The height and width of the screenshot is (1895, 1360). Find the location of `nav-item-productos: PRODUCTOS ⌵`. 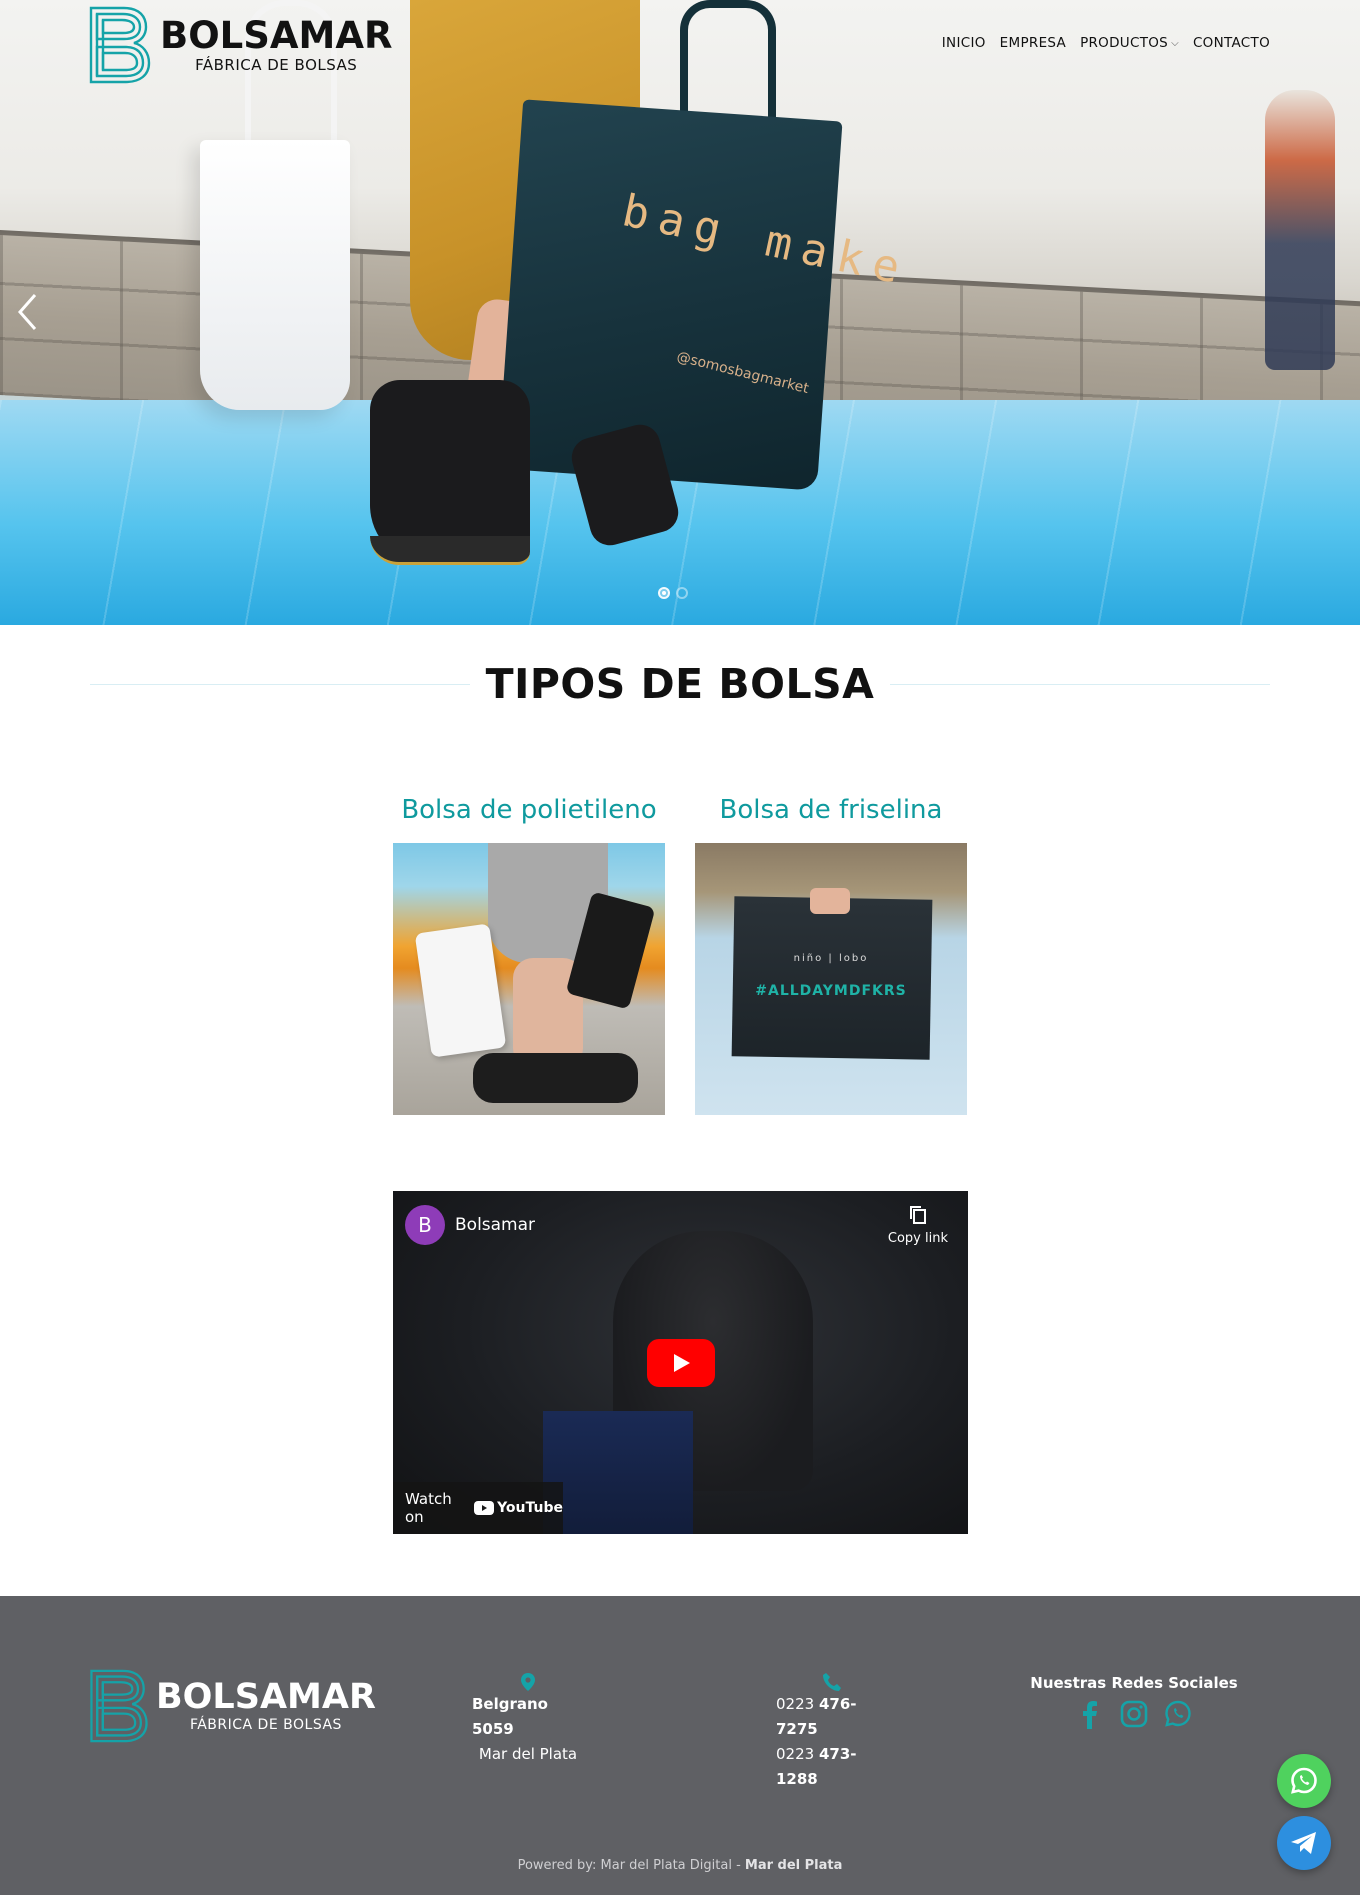

nav-item-productos: PRODUCTOS ⌵ is located at coordinates (1129, 43).